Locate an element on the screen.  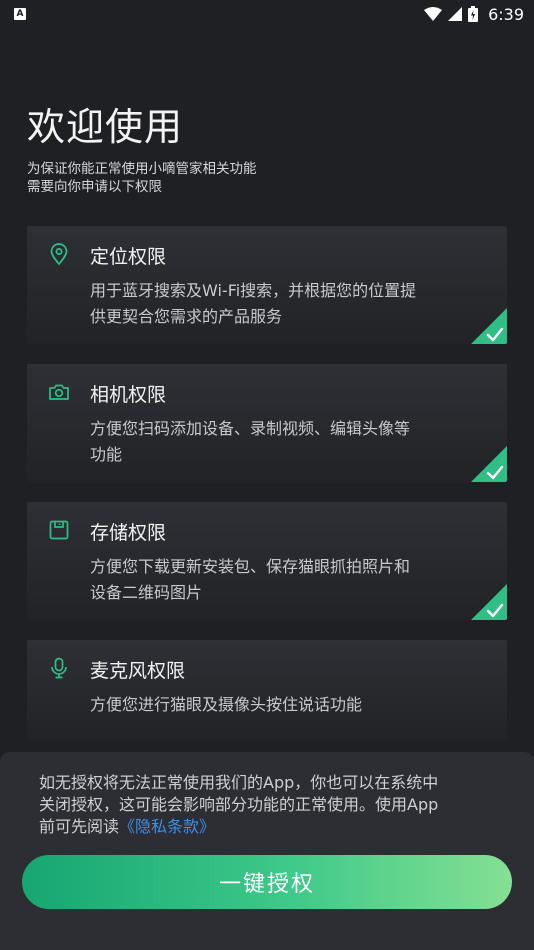
permission-description: 用于蓝牙搜索及Wi-Fi搜索，并根据您的位置提 供更契合您需求的产品服务 is located at coordinates (290, 304).